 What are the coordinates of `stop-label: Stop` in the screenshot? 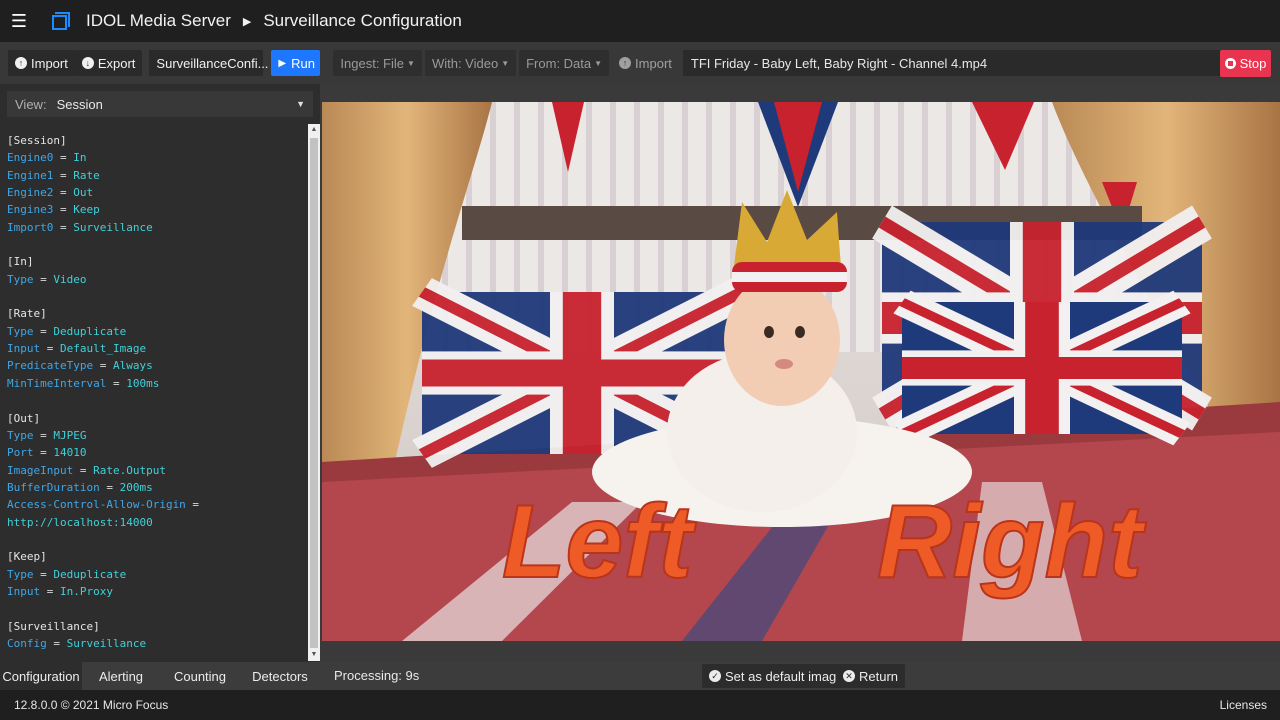 It's located at (1253, 63).